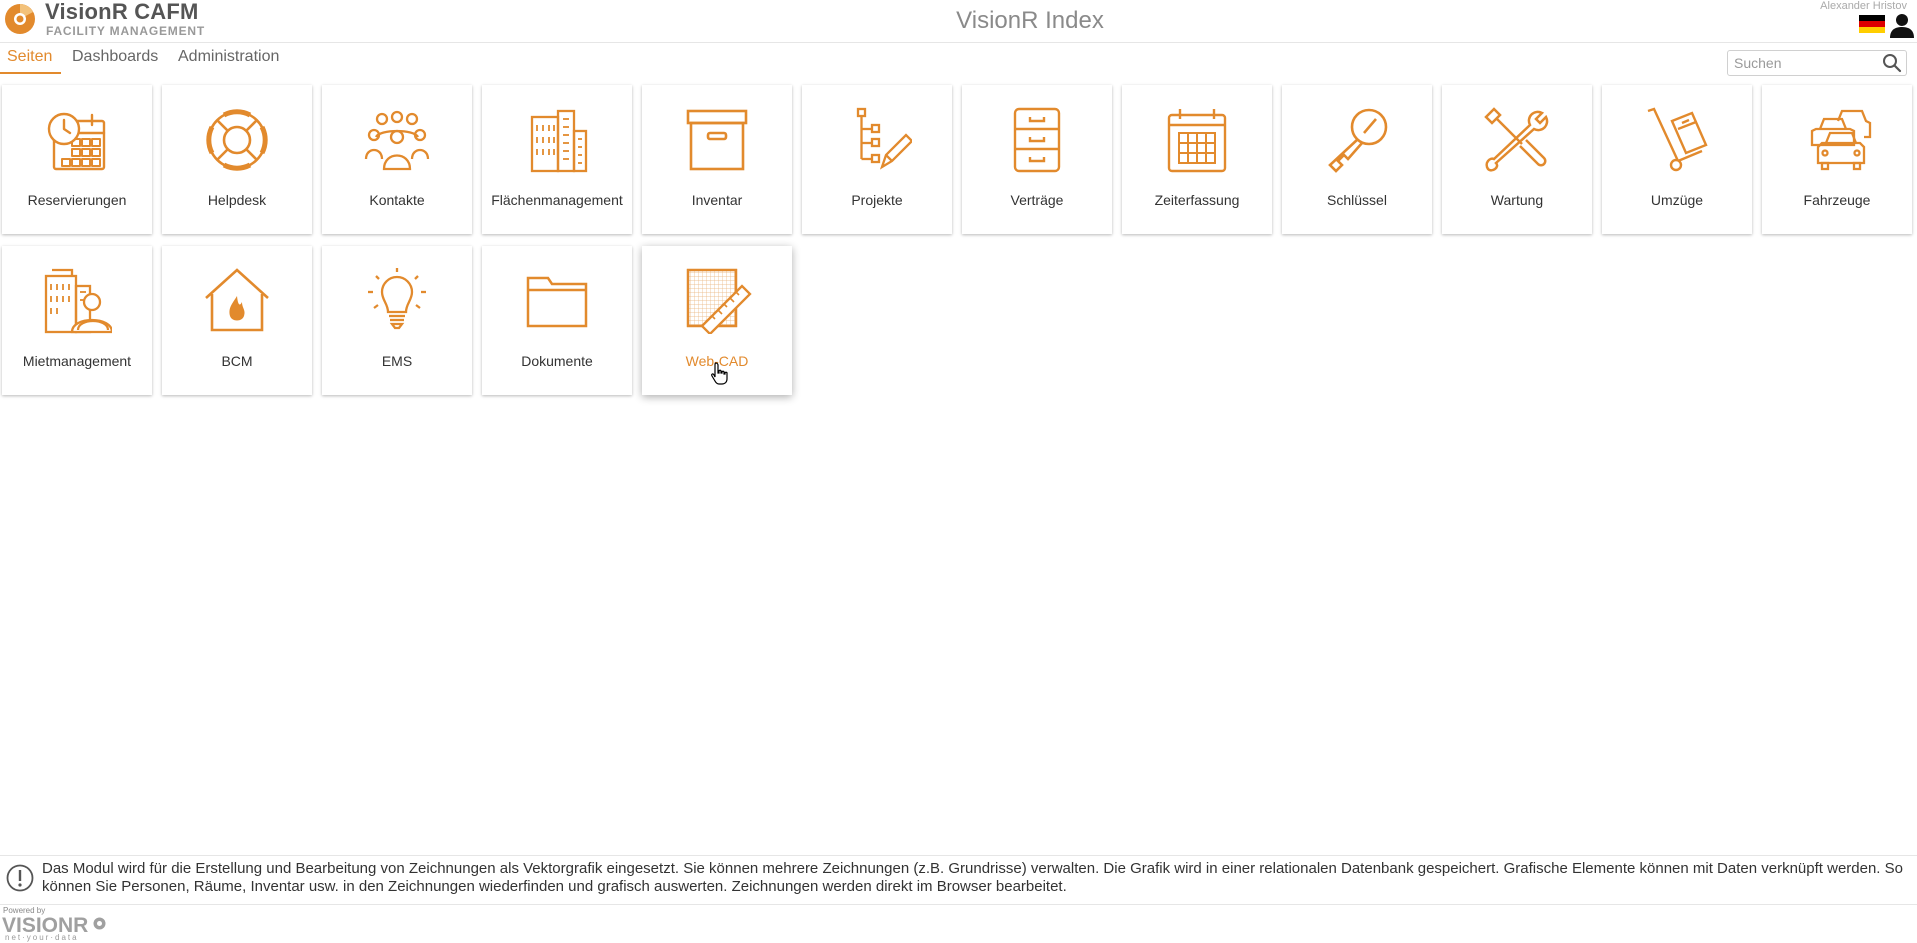 The height and width of the screenshot is (943, 1917). I want to click on calendar-clock-icon, so click(76, 141).